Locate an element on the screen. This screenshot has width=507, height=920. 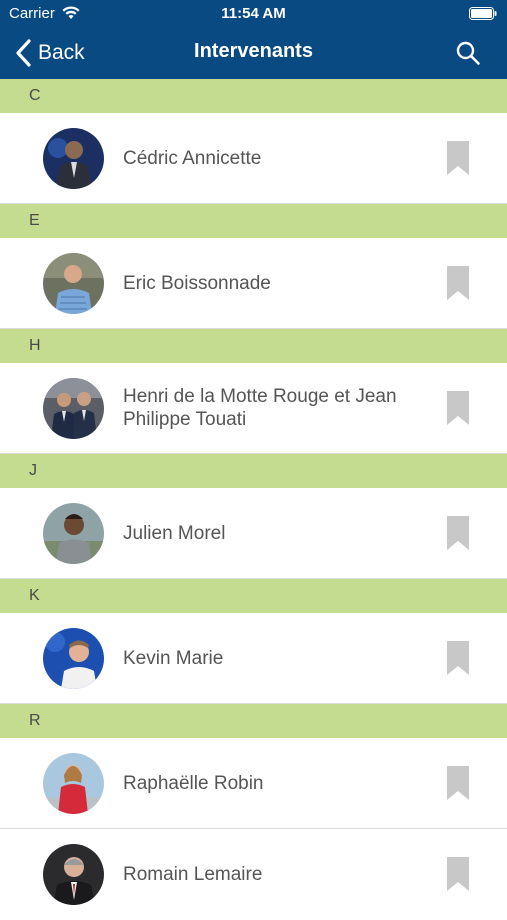
status-bar: Carrier 11:54 AM is located at coordinates (253, 14).